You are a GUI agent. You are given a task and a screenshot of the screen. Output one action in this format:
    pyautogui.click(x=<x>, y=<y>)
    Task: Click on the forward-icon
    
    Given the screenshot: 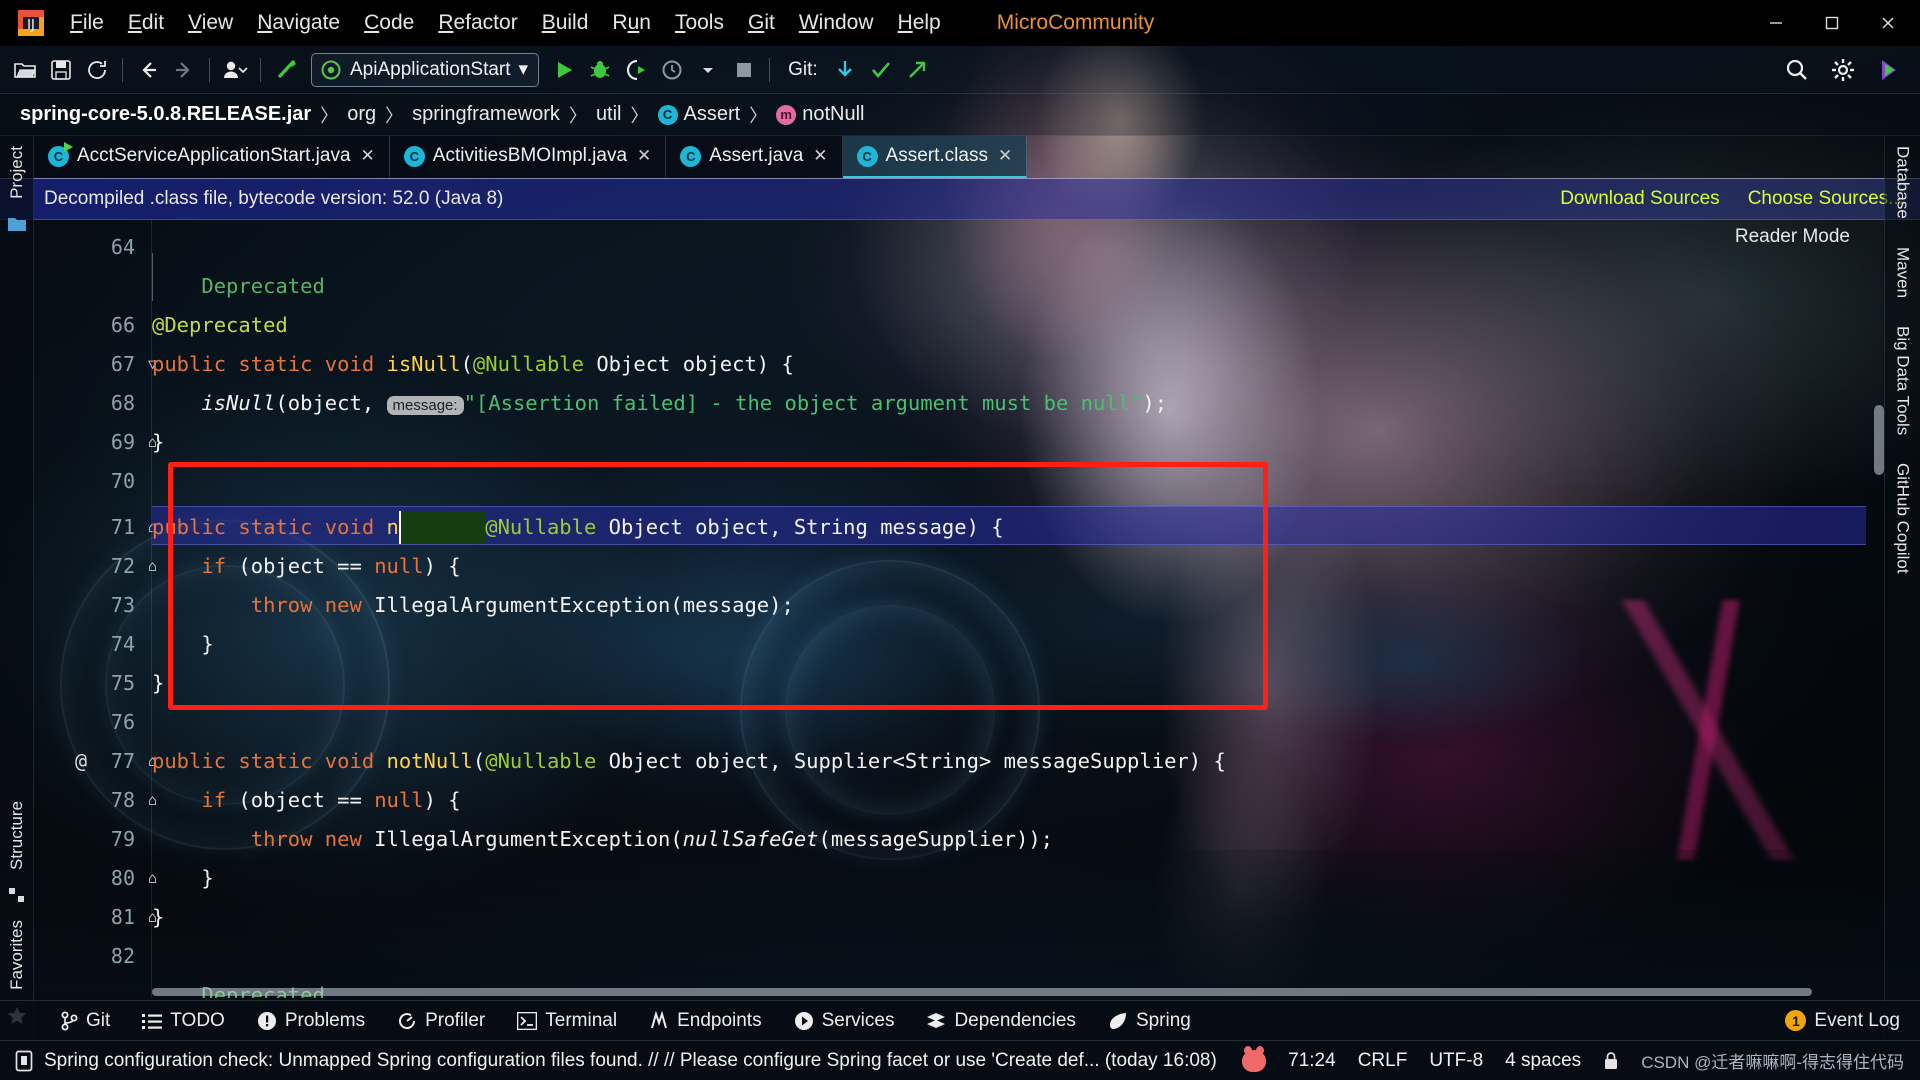 What is the action you would take?
    pyautogui.click(x=184, y=70)
    